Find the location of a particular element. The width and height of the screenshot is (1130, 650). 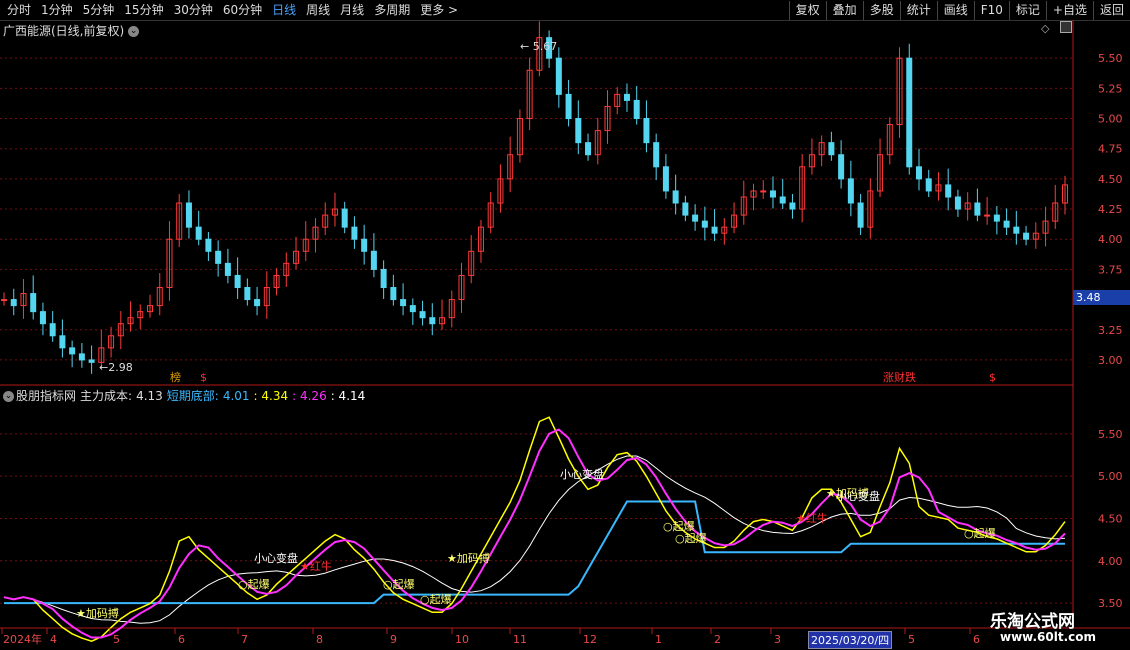

lower-y-label: 5.50 is located at coordinates (1110, 434).